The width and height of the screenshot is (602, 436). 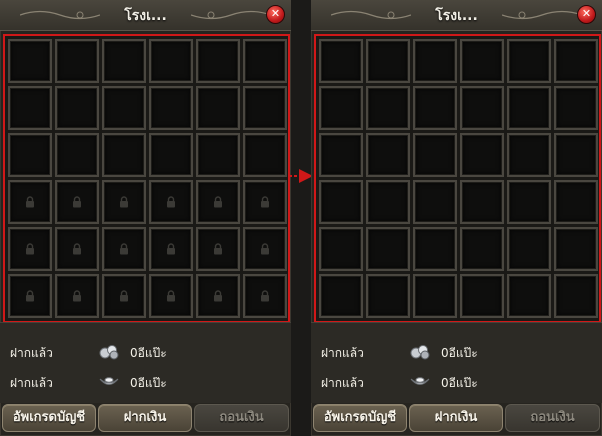 I want to click on silver-ingot-icon, so click(x=109, y=381).